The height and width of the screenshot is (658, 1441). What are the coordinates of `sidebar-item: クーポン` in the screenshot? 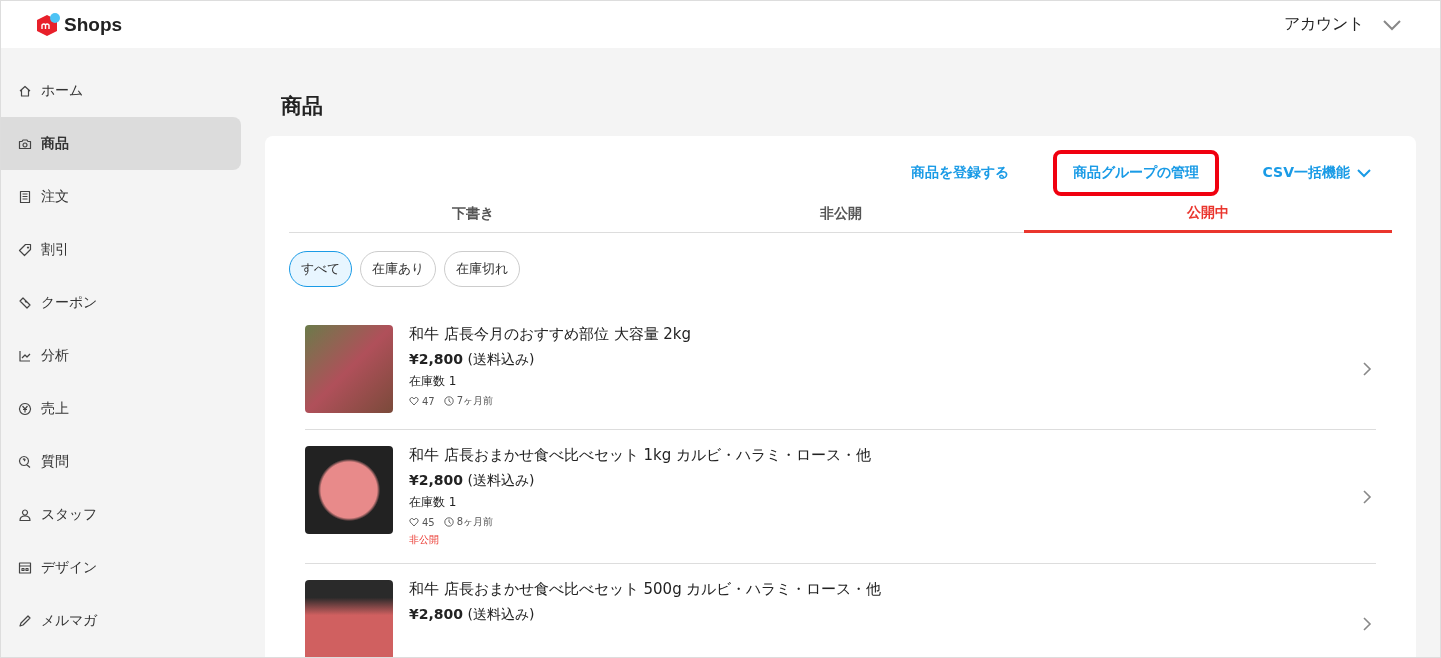 It's located at (121, 302).